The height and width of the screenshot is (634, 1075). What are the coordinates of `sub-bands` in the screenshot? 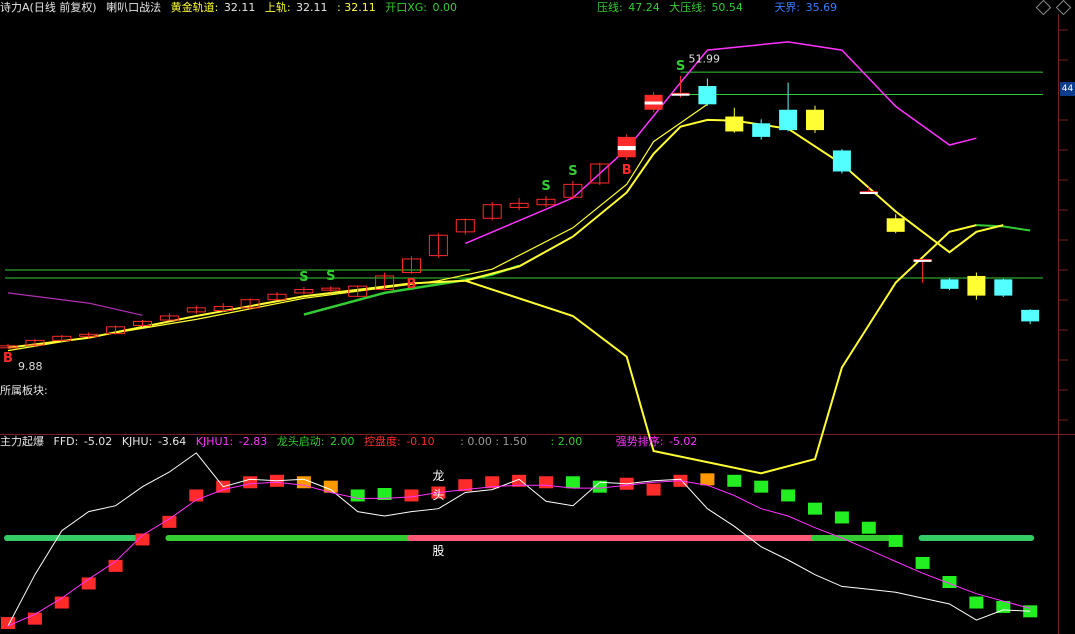 It's located at (519, 538).